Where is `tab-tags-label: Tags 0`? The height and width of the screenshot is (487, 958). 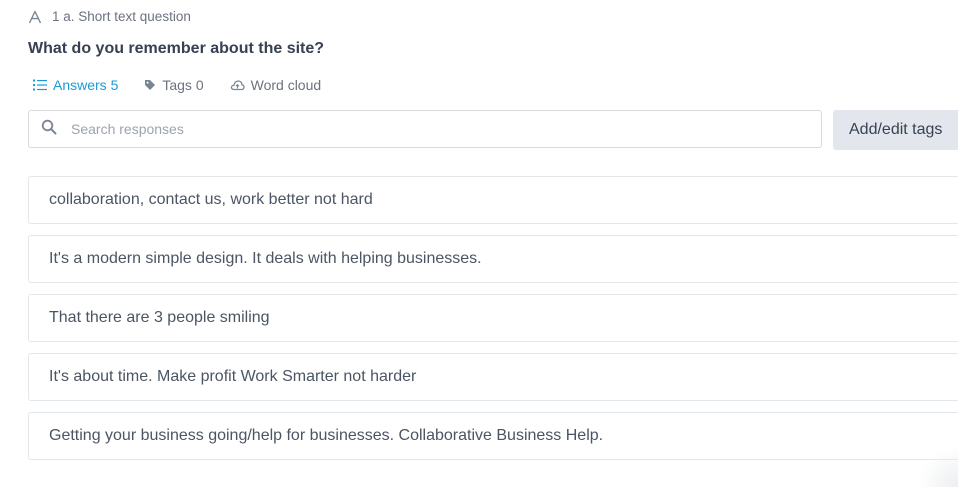
tab-tags-label: Tags 0 is located at coordinates (183, 85).